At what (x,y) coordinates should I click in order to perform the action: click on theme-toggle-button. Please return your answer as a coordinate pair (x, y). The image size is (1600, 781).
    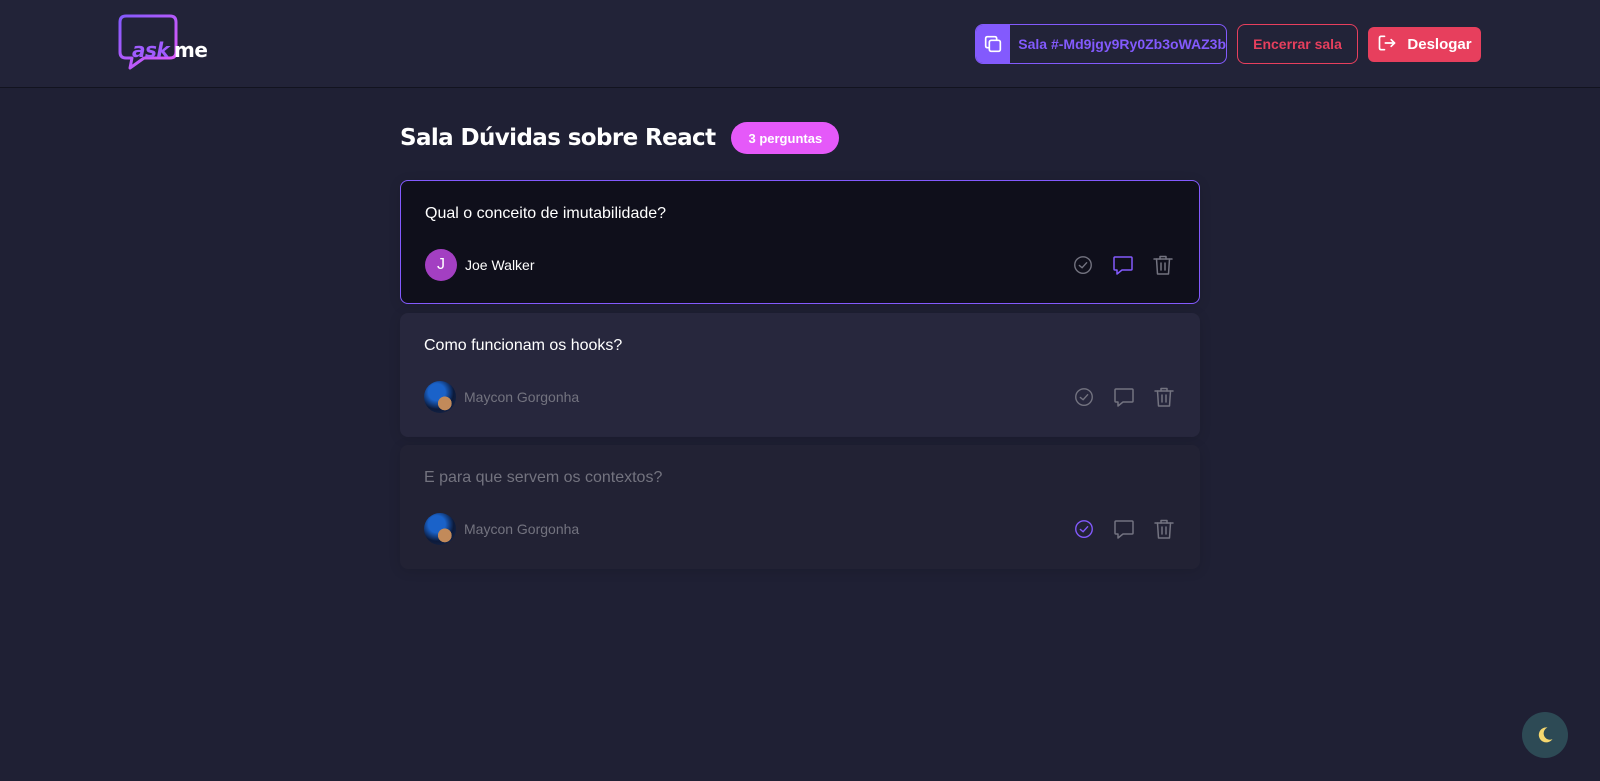
    Looking at the image, I should click on (1545, 735).